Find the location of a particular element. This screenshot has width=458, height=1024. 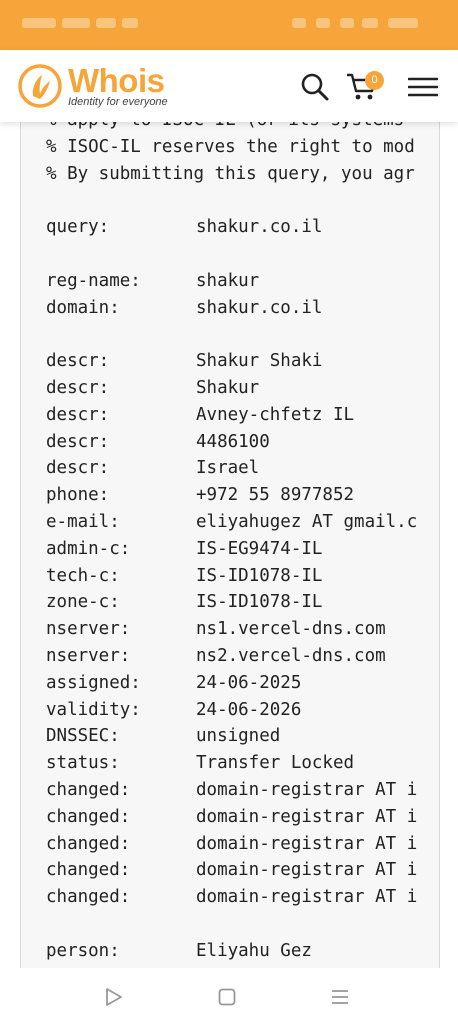

record-label: e-mail: is located at coordinates (83, 521).